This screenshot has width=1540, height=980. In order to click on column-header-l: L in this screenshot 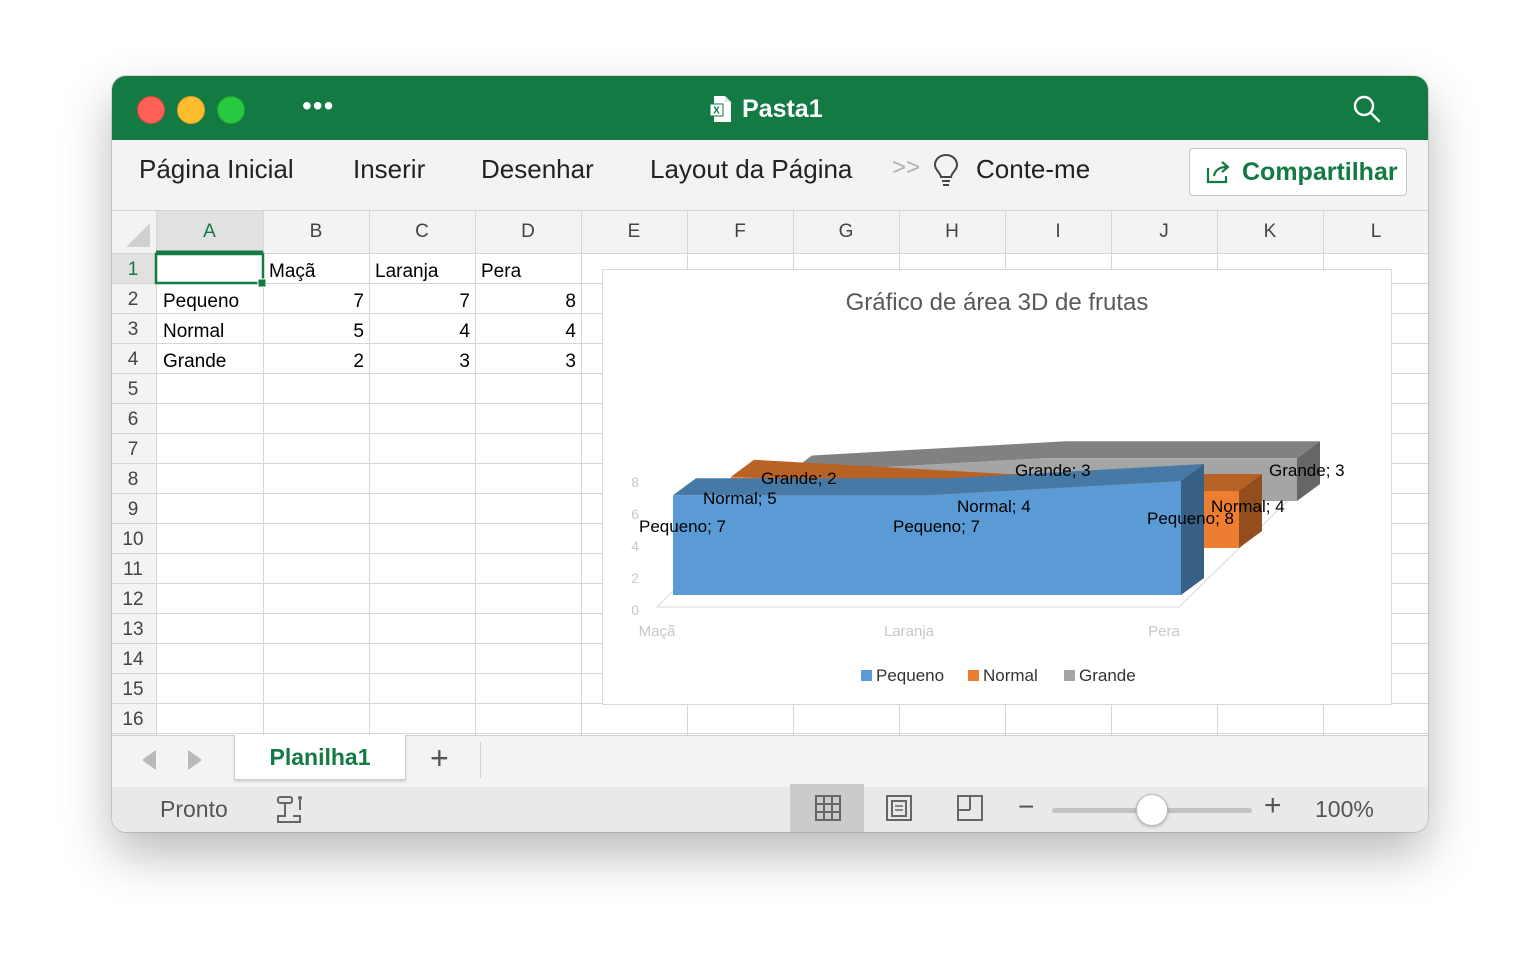, I will do `click(1375, 232)`.